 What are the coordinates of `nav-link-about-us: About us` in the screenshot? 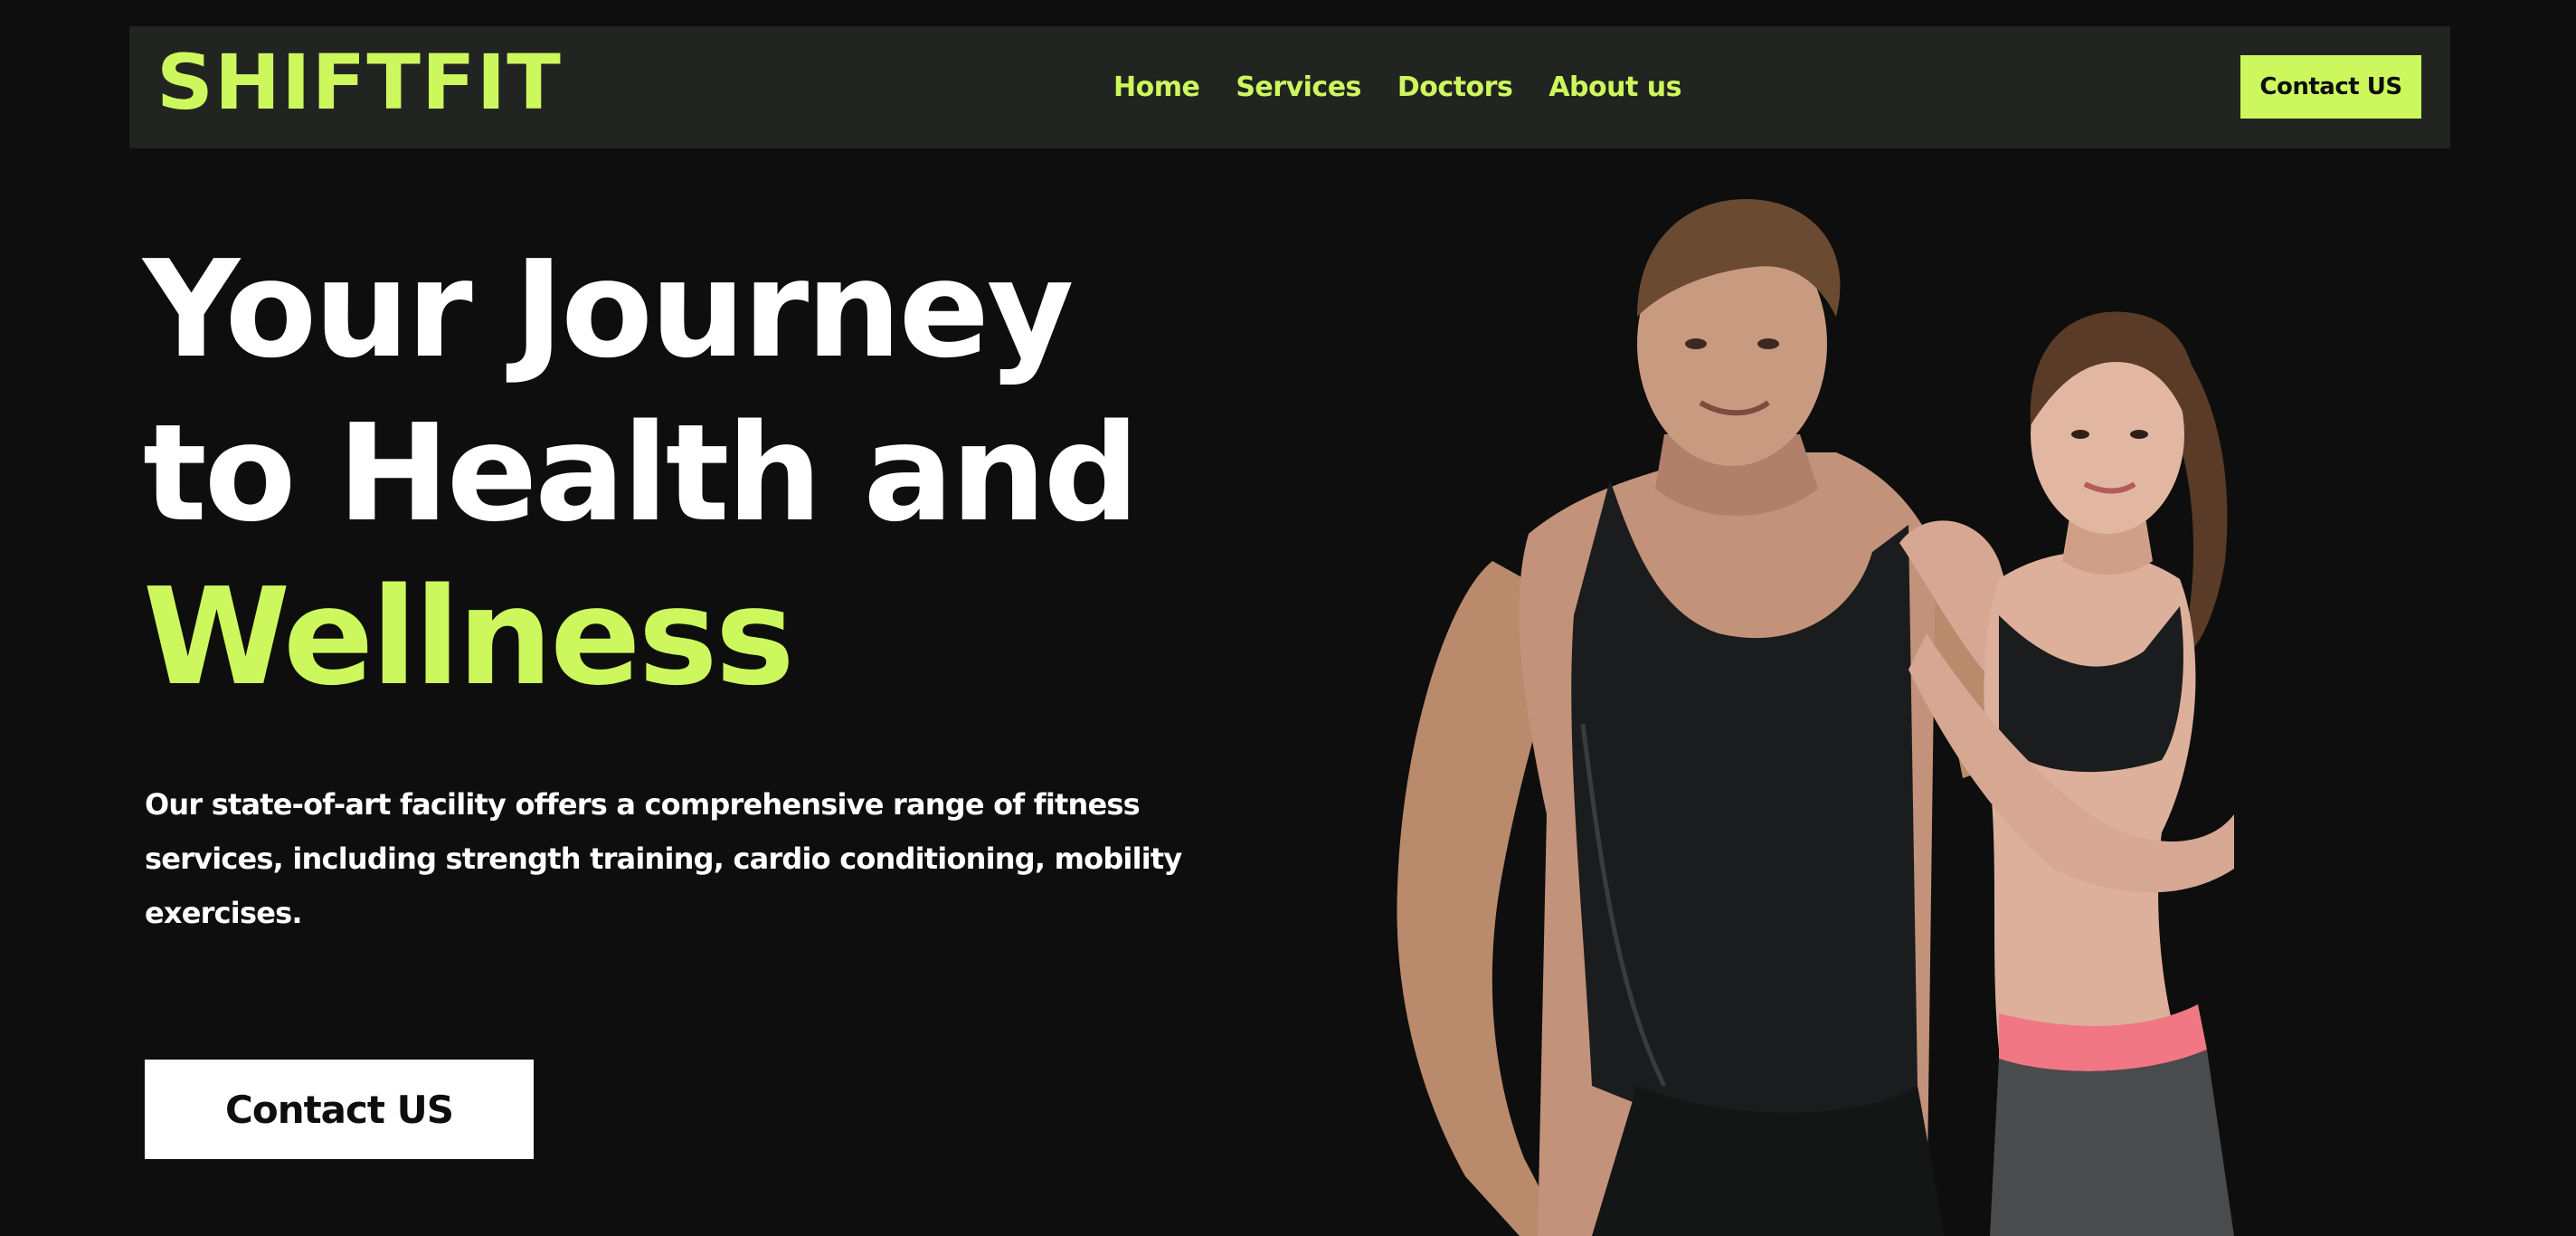 It's located at (1615, 87).